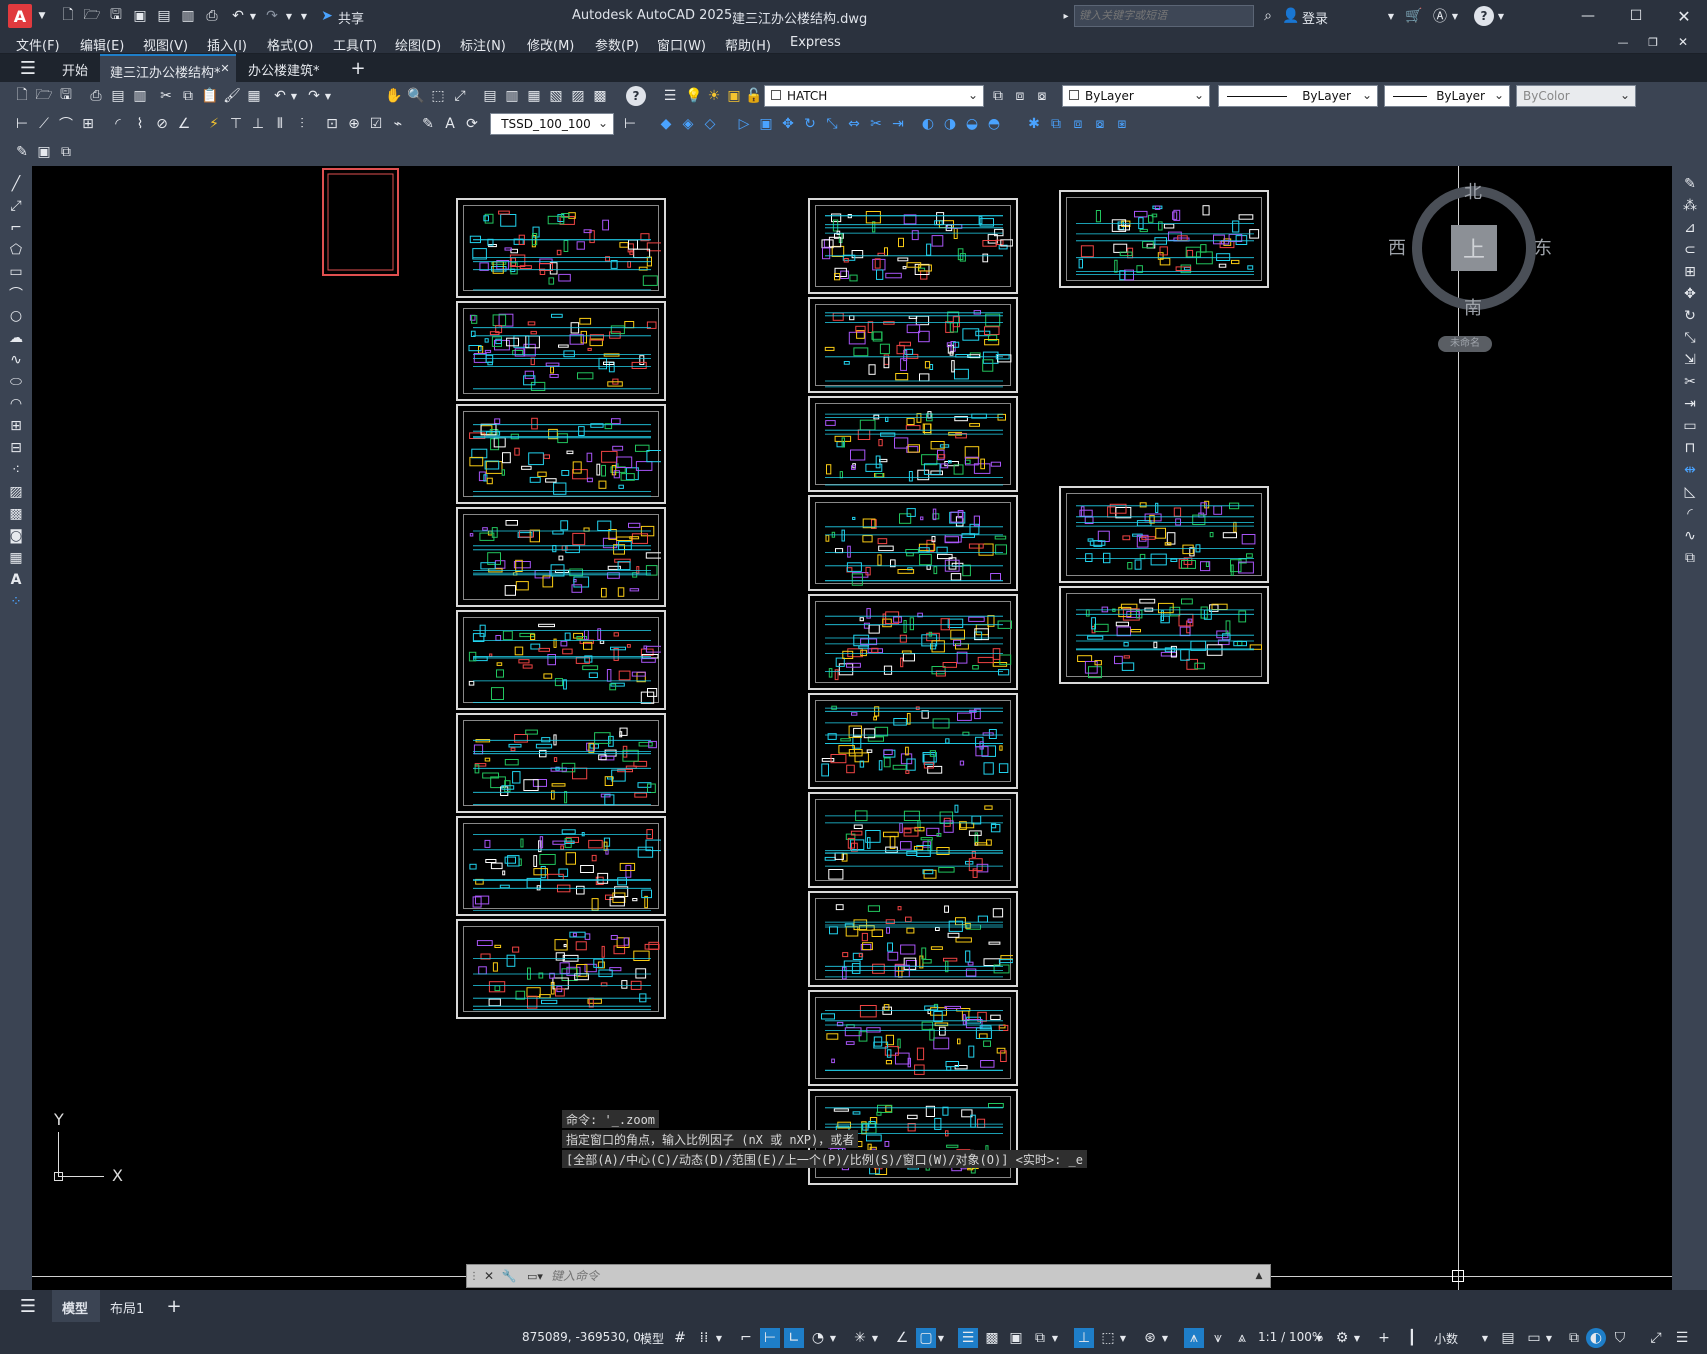 The width and height of the screenshot is (1707, 1354). What do you see at coordinates (630, 124) in the screenshot?
I see `dimstyle-icon: ⊢` at bounding box center [630, 124].